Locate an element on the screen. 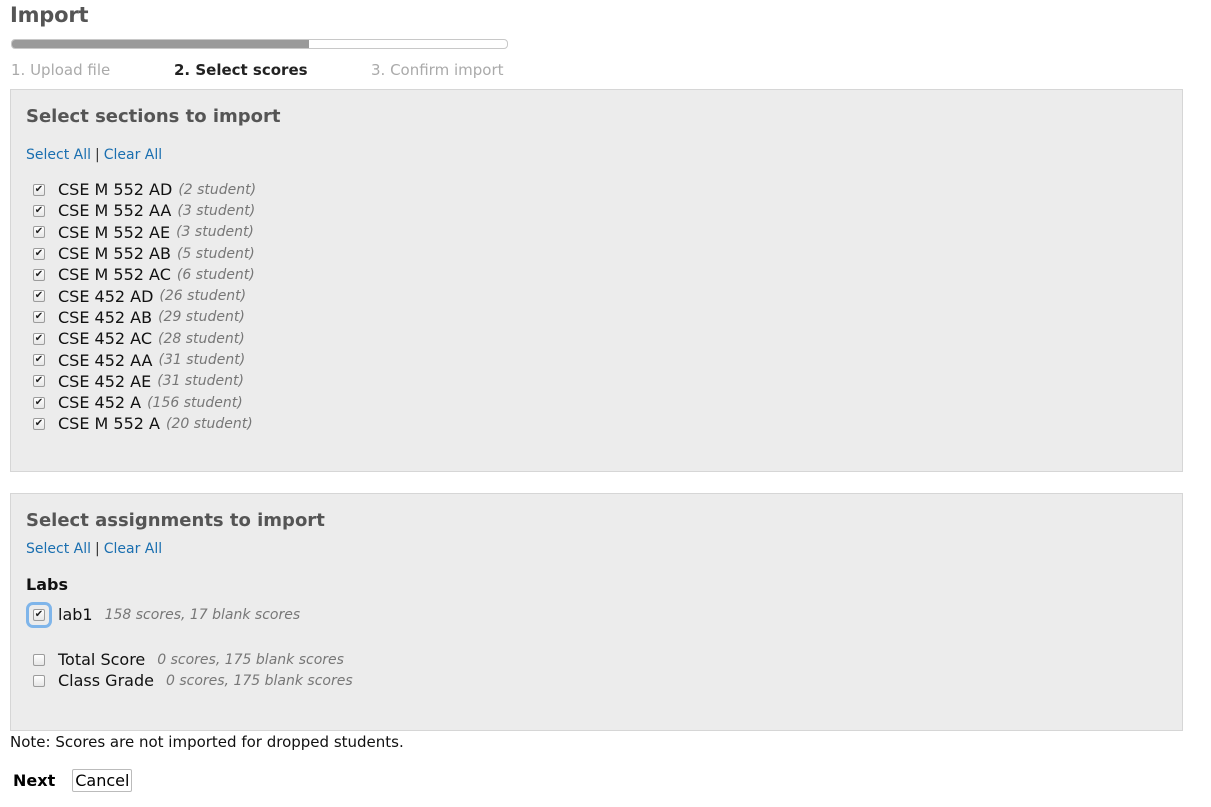  sections-clear-all-link: Clear All is located at coordinates (133, 155).